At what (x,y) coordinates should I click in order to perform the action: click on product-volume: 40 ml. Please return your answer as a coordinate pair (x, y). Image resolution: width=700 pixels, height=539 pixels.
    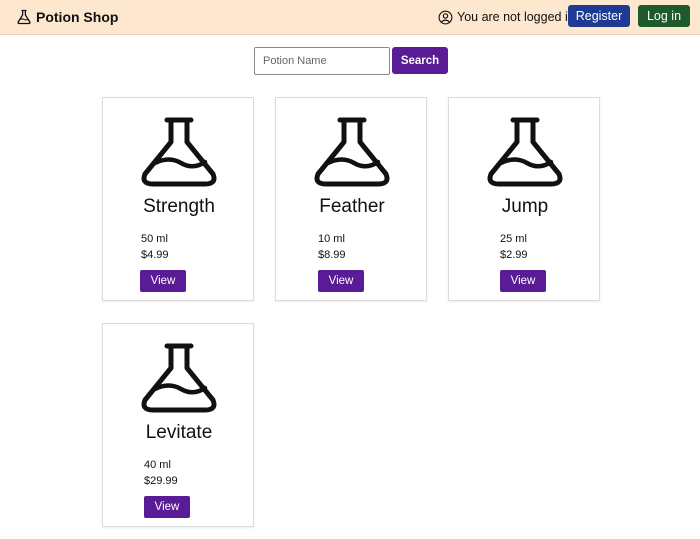
    Looking at the image, I should click on (157, 465).